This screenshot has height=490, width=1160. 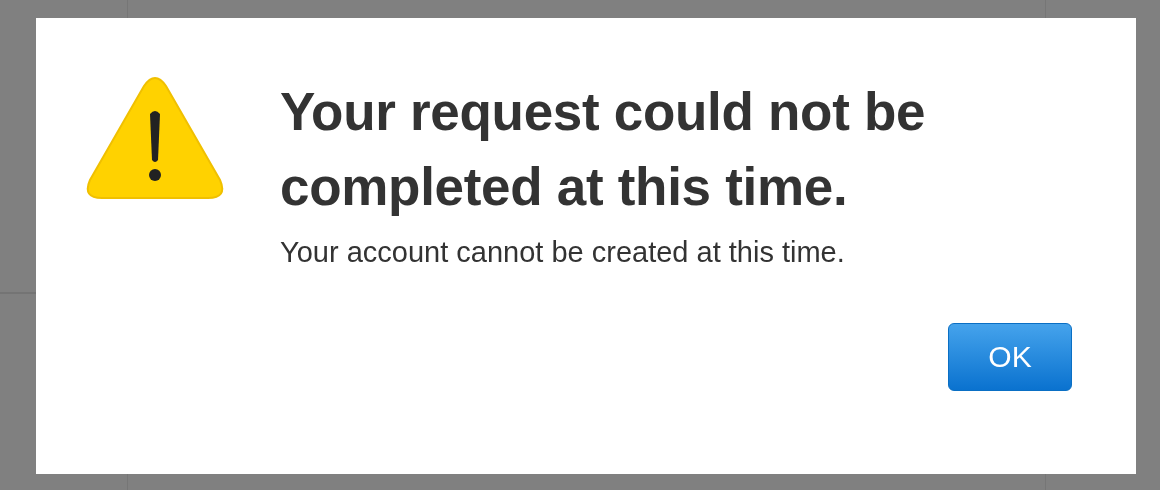 What do you see at coordinates (155, 138) in the screenshot?
I see `warning-icon` at bounding box center [155, 138].